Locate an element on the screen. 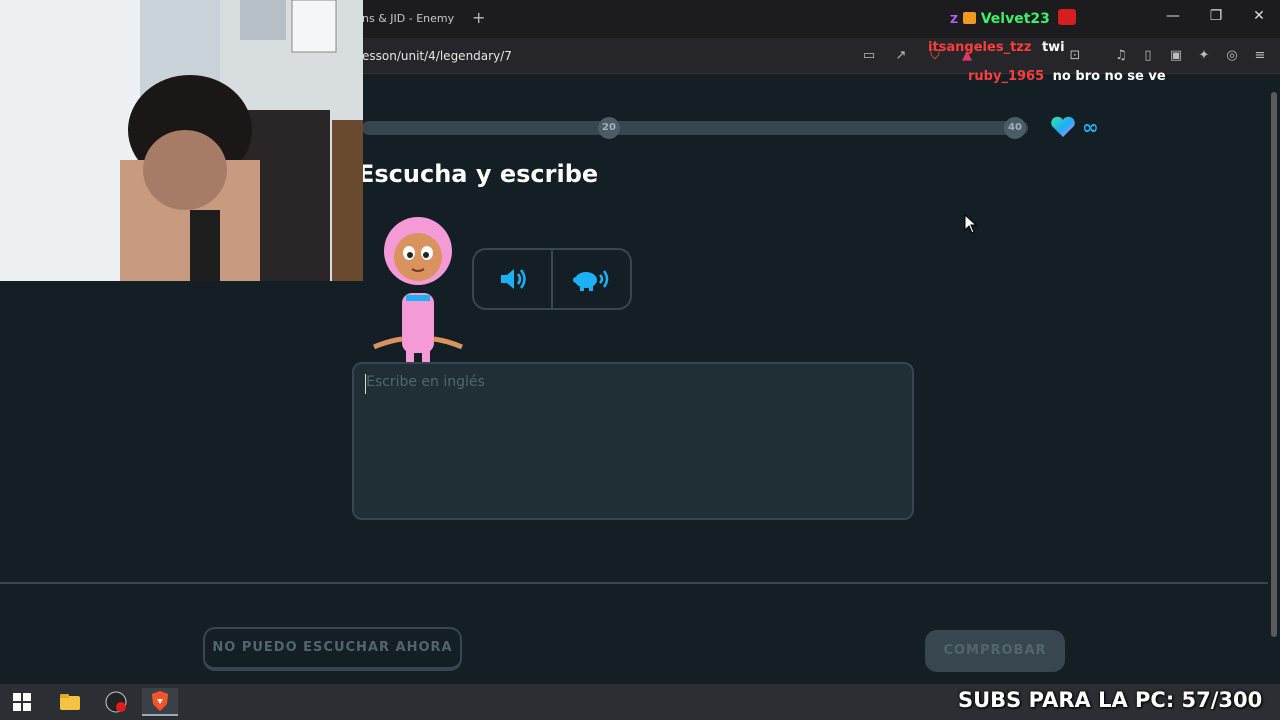 The image size is (1280, 720). menu-icon: ≡ is located at coordinates (1260, 56).